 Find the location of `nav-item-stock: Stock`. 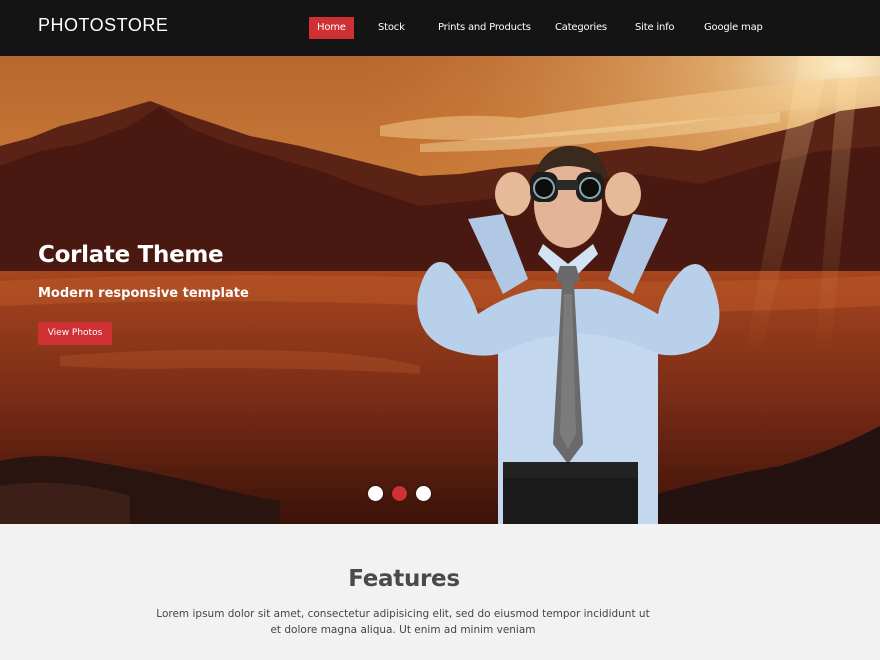

nav-item-stock: Stock is located at coordinates (391, 28).